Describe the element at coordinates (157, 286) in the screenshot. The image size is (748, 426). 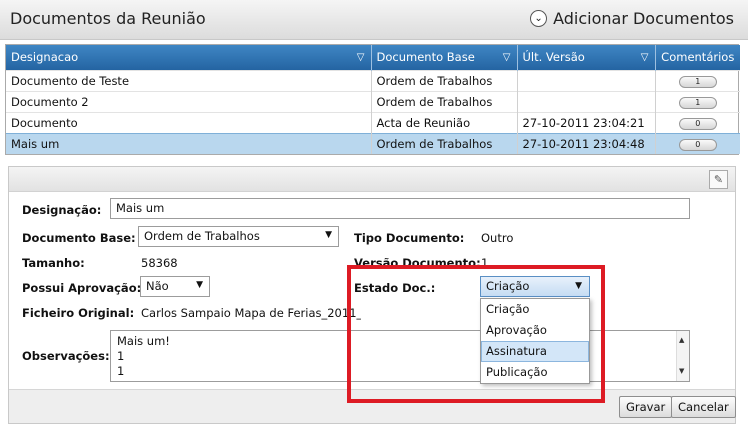
I see `possui-aprovacao-value: Não` at that location.